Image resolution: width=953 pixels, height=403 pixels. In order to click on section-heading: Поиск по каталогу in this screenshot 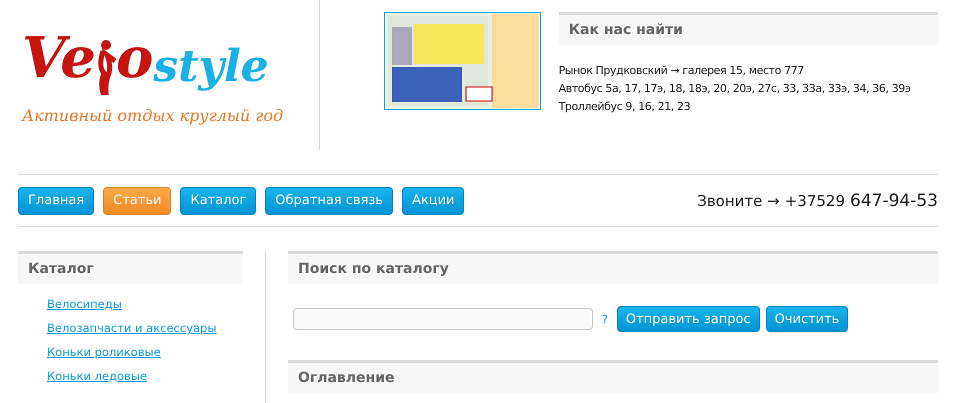, I will do `click(613, 267)`.